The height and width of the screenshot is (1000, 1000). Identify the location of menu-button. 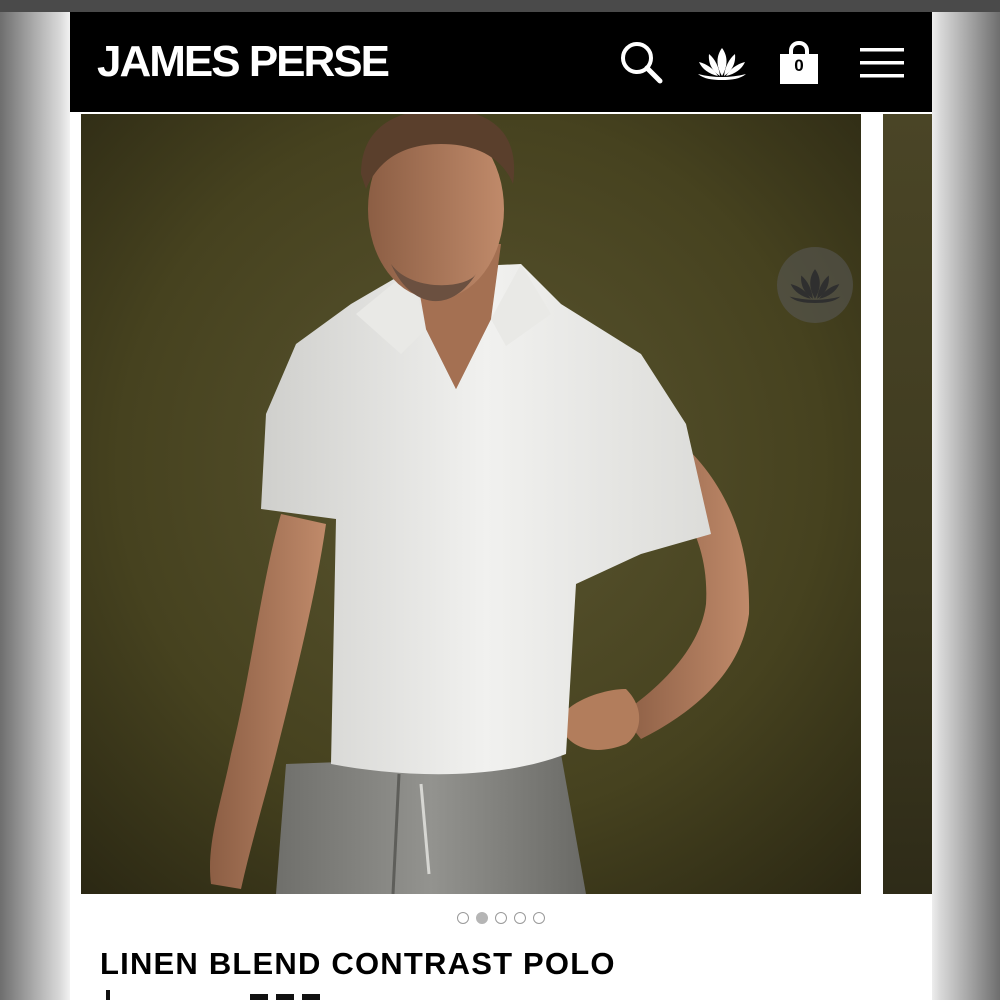
(882, 63).